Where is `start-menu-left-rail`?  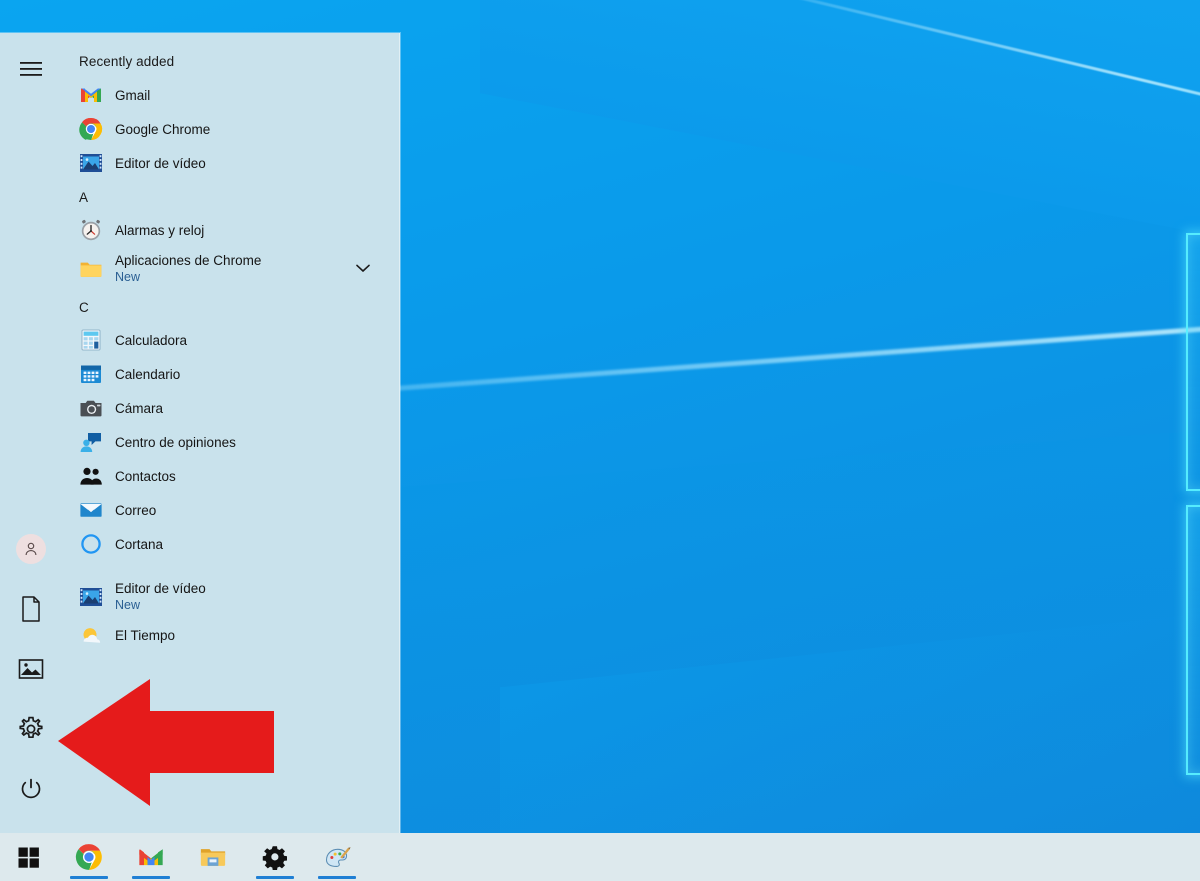
start-menu-left-rail is located at coordinates (31, 433).